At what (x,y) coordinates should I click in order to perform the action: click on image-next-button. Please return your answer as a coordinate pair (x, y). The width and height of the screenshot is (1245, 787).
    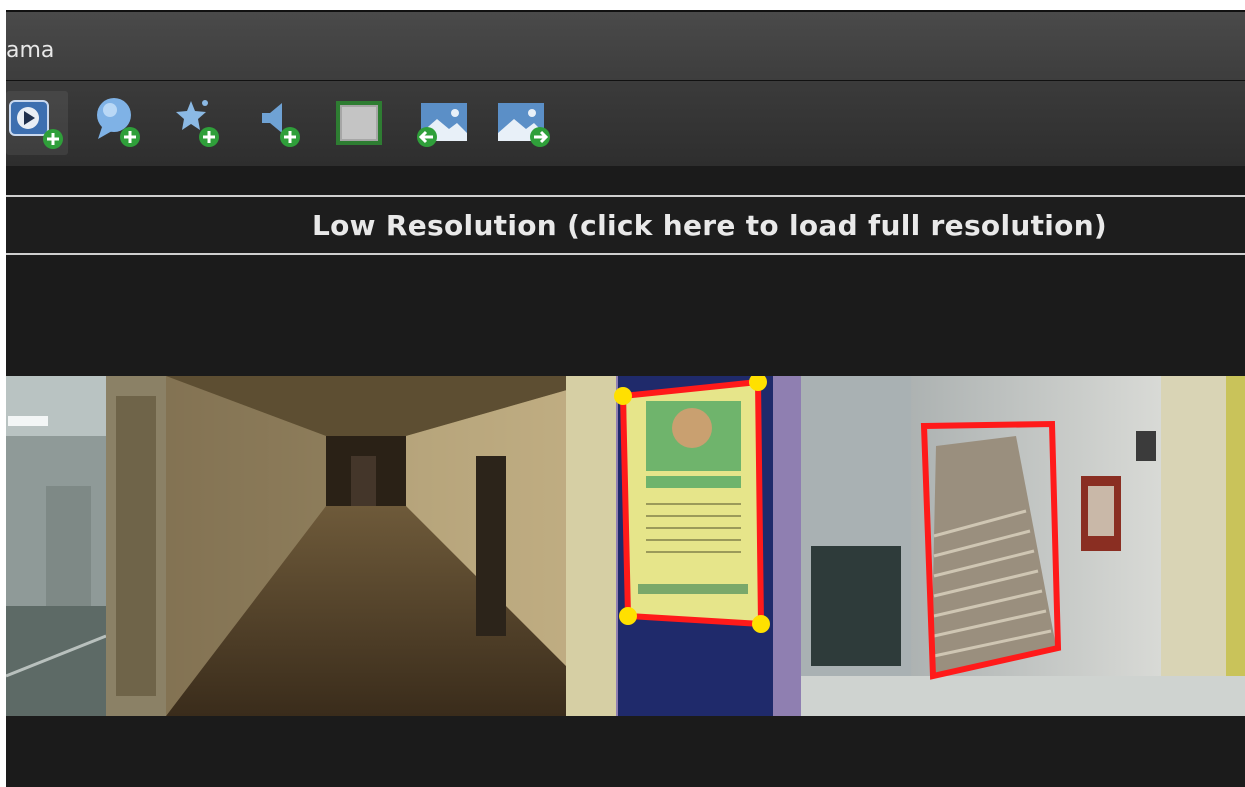
    Looking at the image, I should click on (523, 123).